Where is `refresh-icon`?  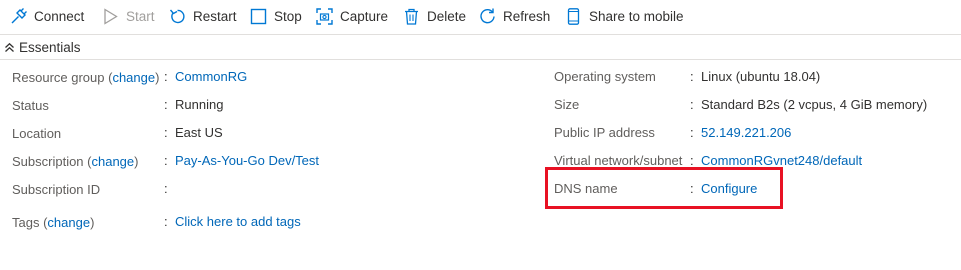
refresh-icon is located at coordinates (487, 15).